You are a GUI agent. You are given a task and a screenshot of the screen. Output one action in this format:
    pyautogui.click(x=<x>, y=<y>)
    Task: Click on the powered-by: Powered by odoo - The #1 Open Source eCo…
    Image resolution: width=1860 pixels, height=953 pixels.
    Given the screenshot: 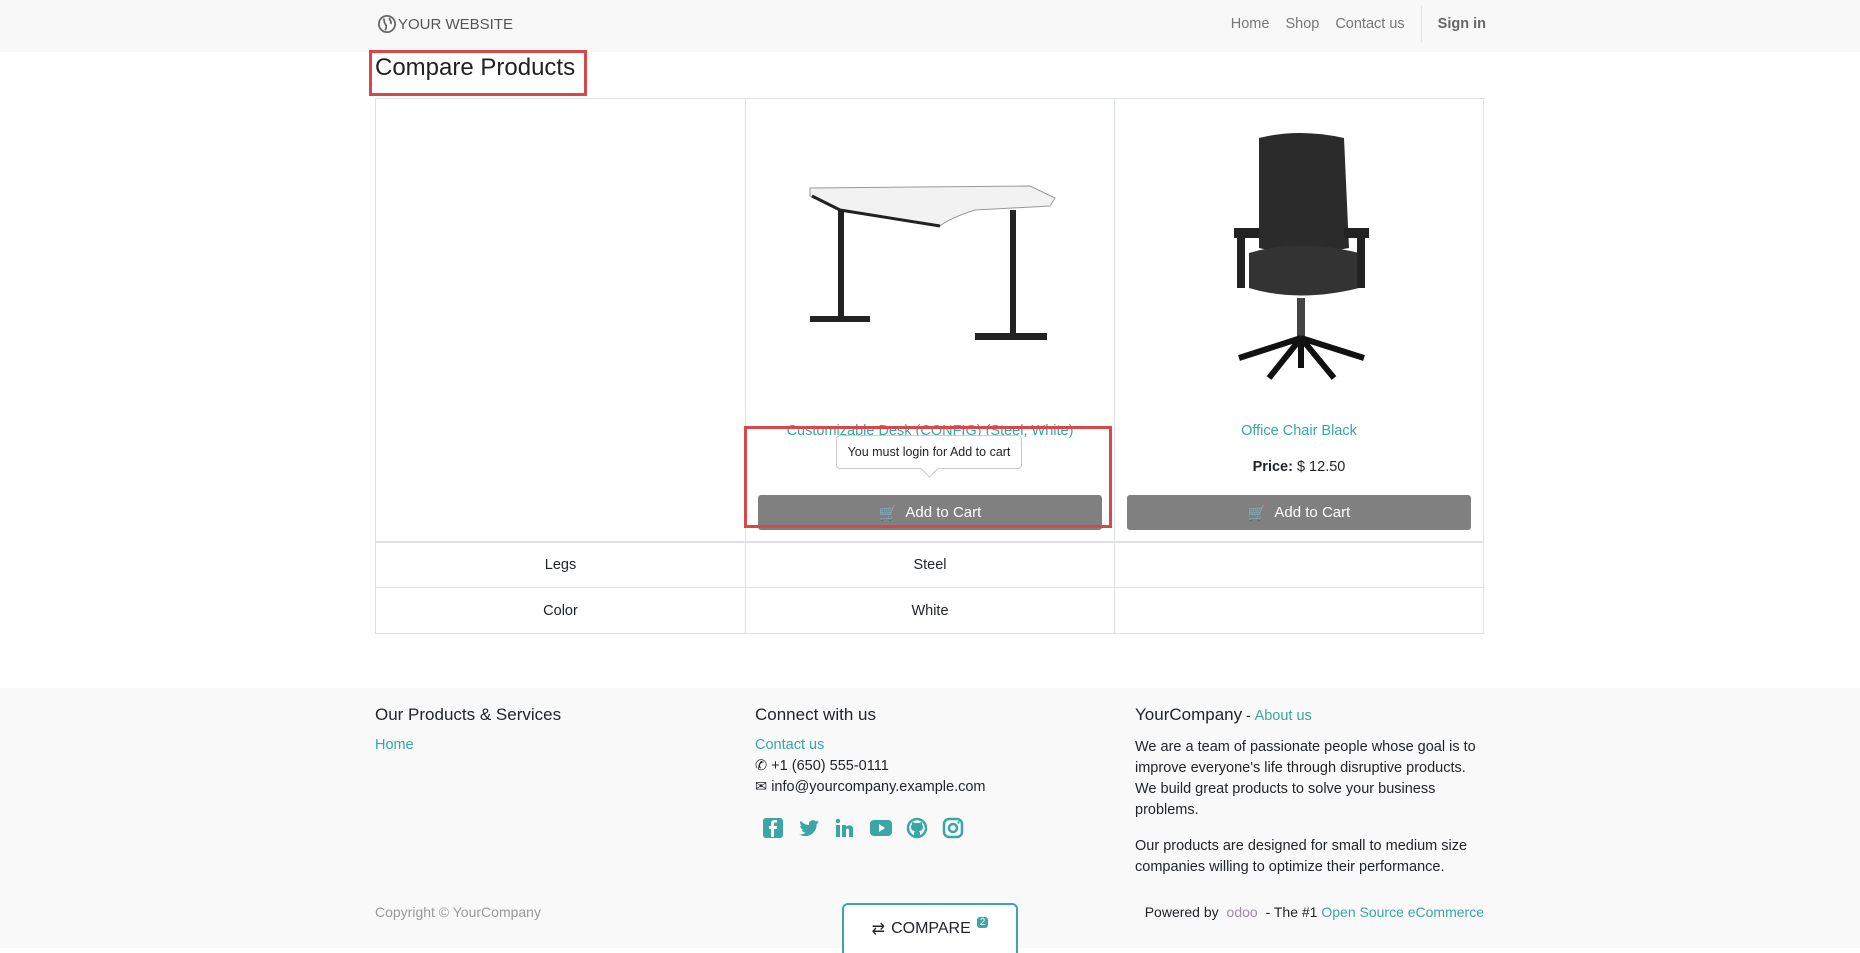 What is the action you would take?
    pyautogui.click(x=1314, y=912)
    